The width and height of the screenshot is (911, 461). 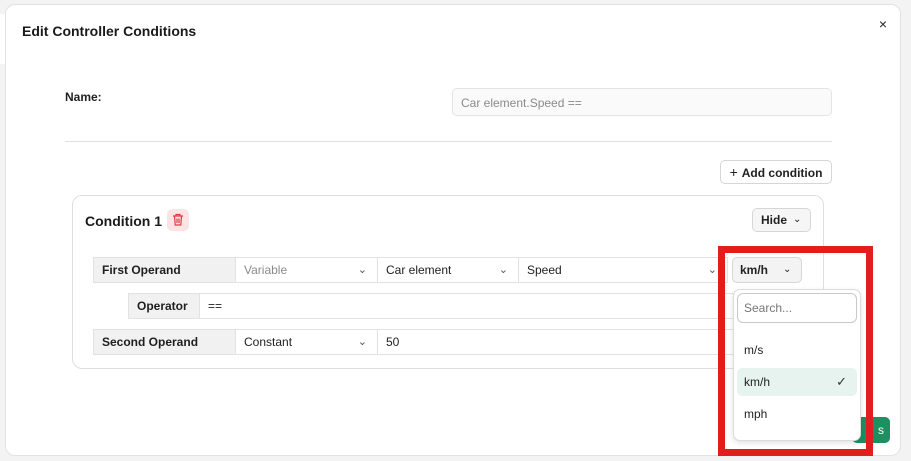 I want to click on plus-icon: +, so click(x=733, y=172).